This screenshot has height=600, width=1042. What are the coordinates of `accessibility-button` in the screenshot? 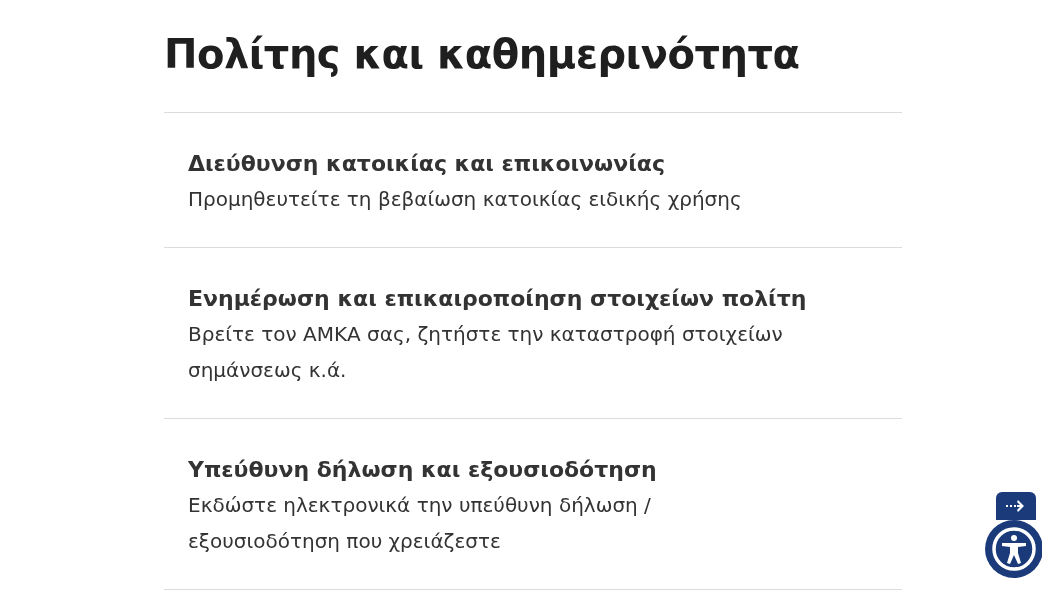 It's located at (1013, 549).